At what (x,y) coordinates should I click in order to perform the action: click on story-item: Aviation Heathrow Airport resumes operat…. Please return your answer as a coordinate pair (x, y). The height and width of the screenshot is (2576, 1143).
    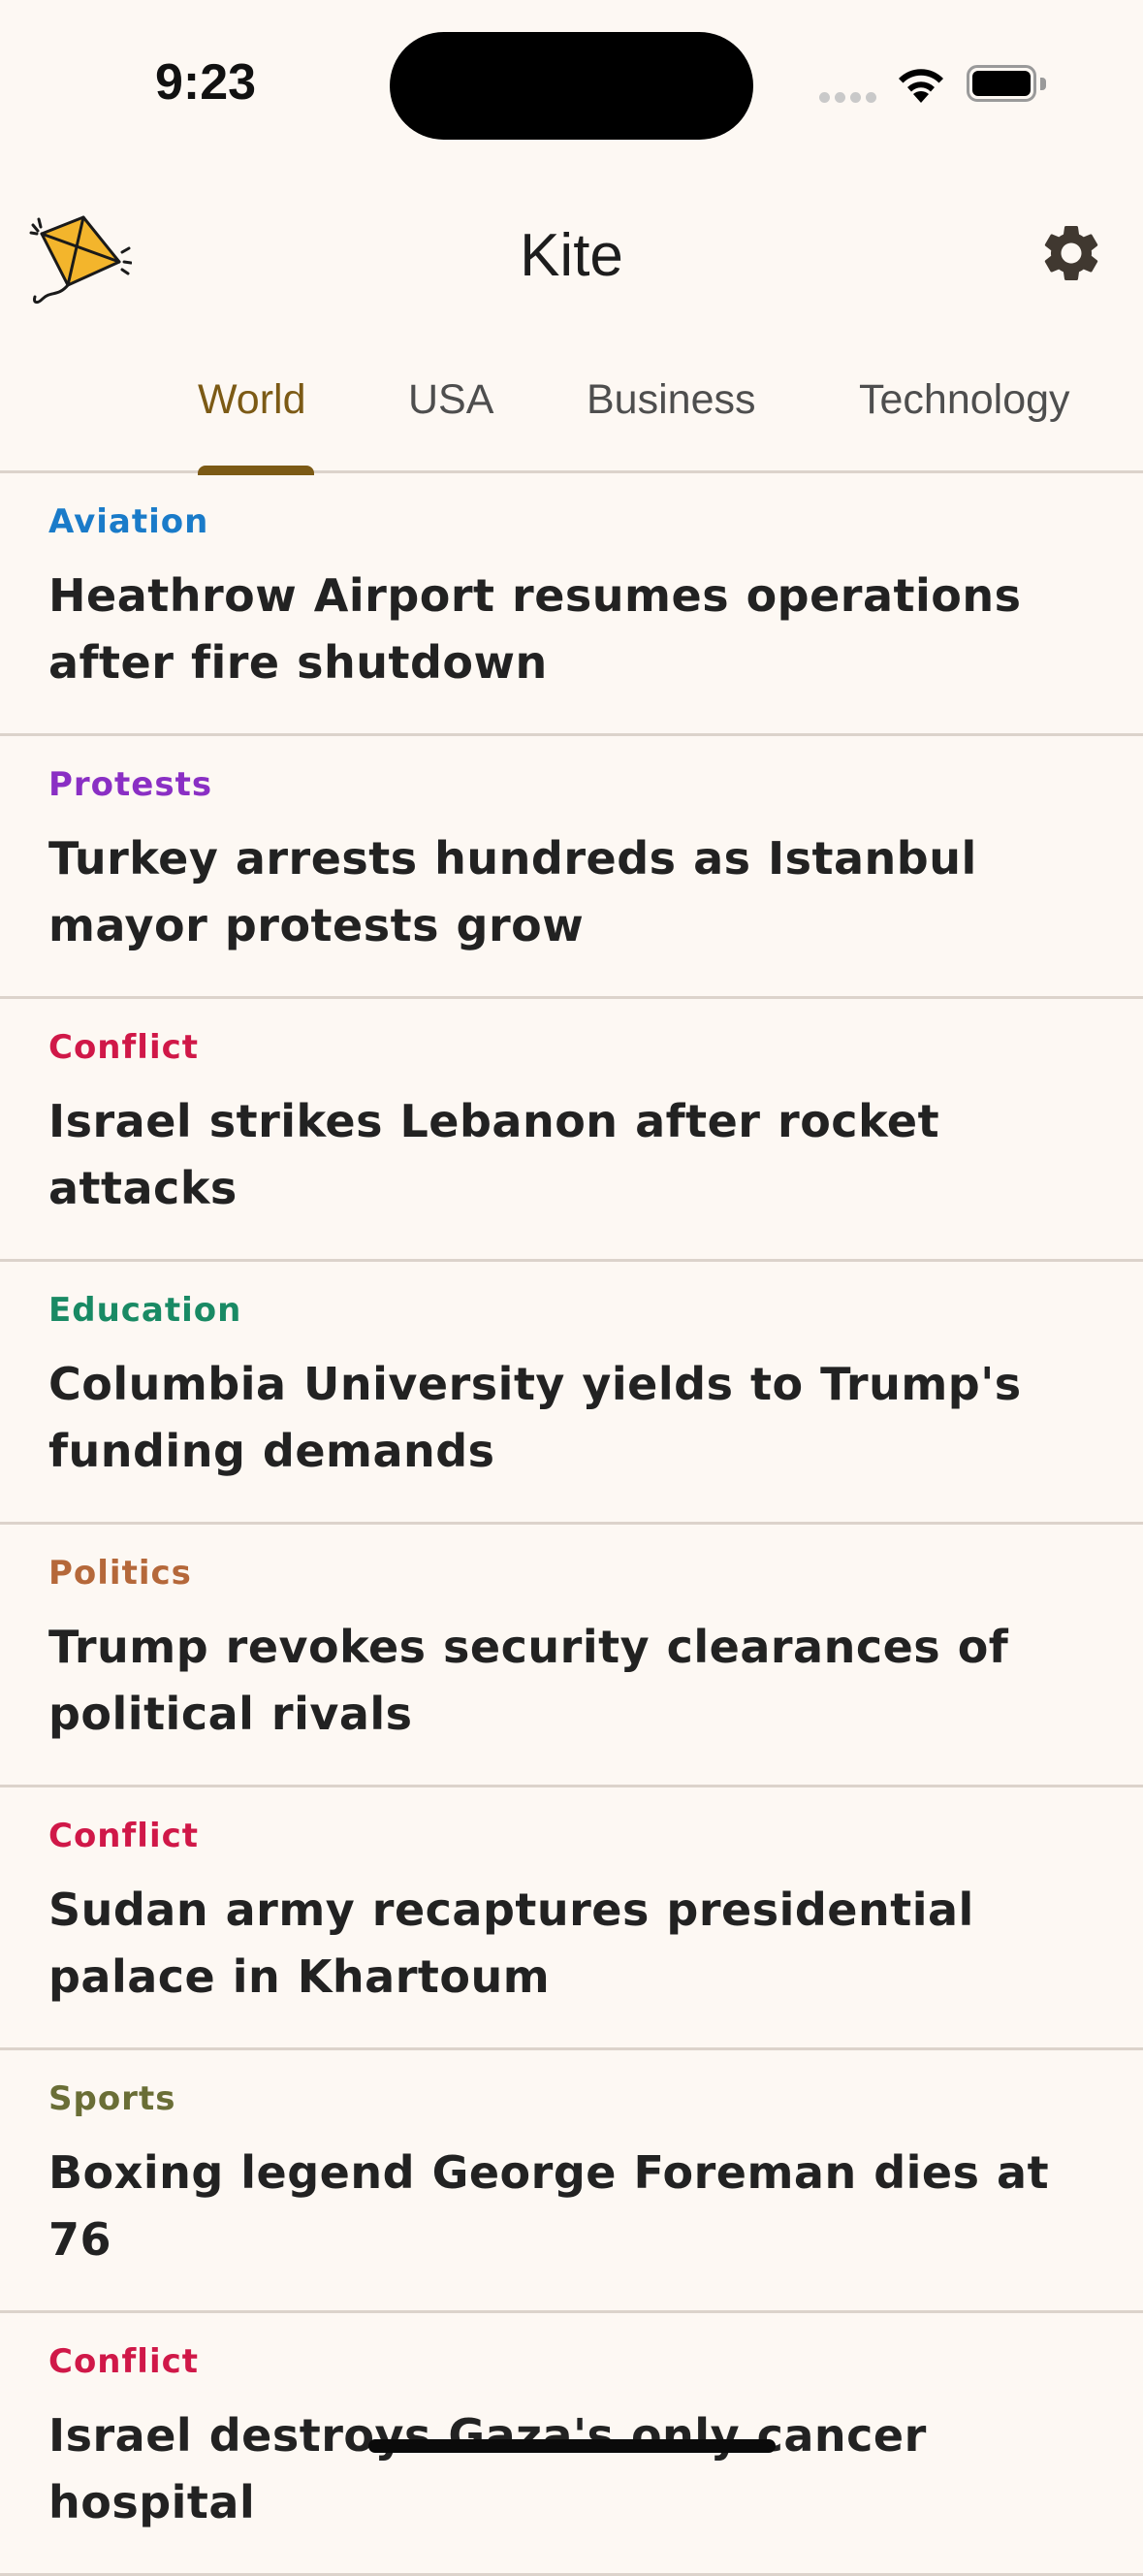
    Looking at the image, I should click on (571, 604).